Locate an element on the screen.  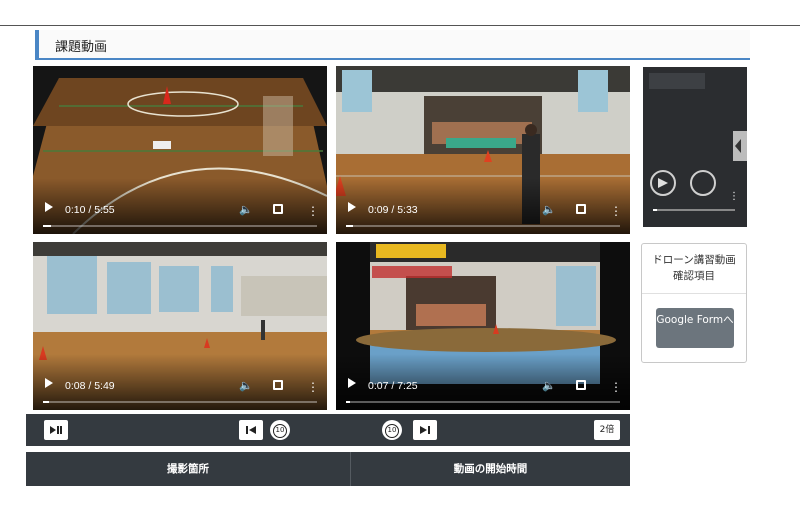
column-header-location: 撮影箇所 is located at coordinates (188, 469).